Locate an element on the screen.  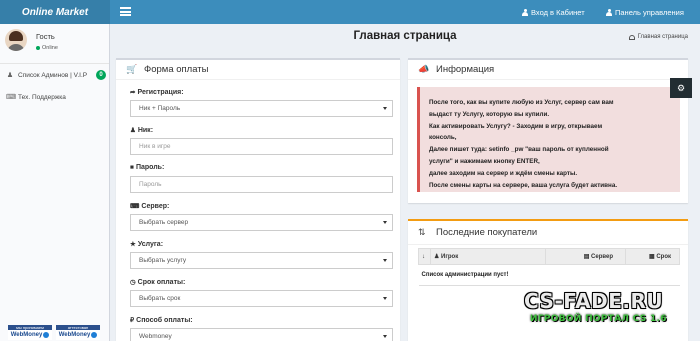
star-icon: ★ is located at coordinates (133, 244).